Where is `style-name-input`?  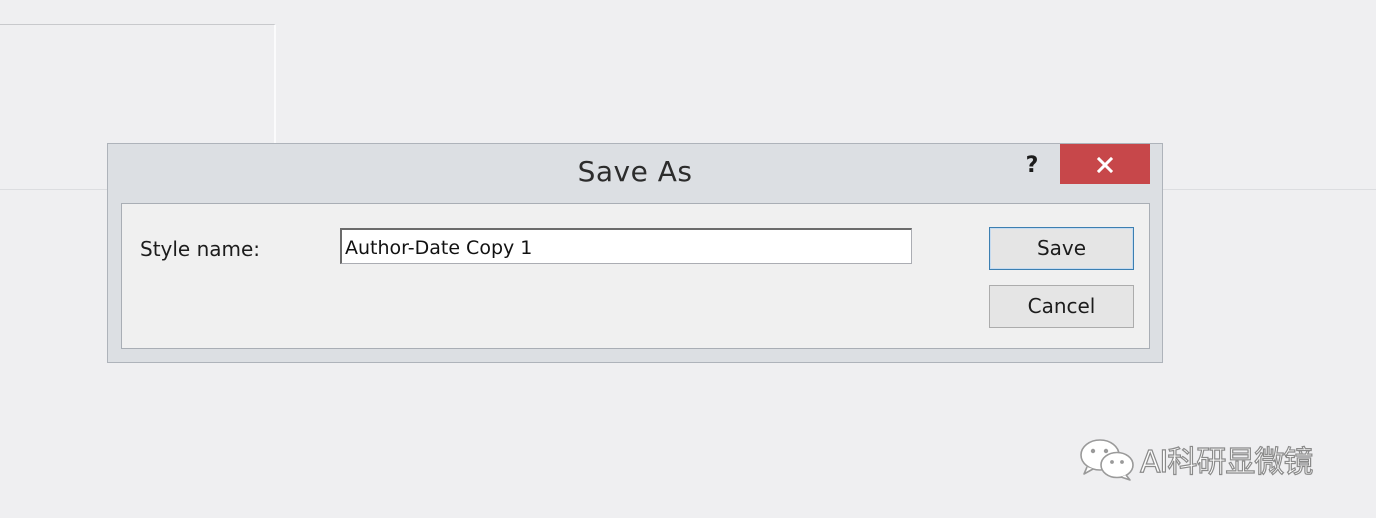
style-name-input is located at coordinates (626, 246).